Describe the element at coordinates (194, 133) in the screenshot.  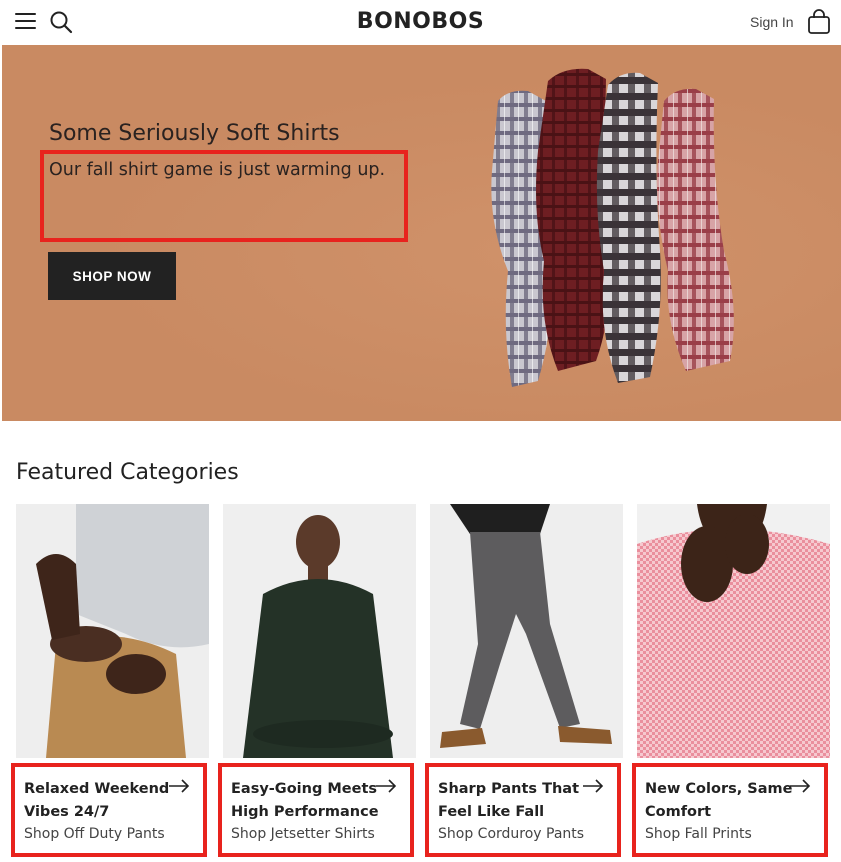
I see `hero-title: Some Seriously Soft Shirts` at that location.